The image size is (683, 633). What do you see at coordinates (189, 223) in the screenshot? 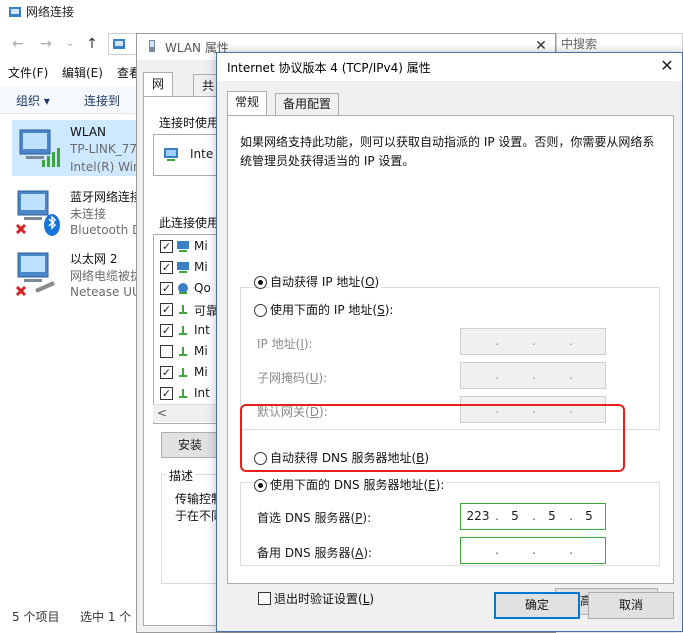
I see `uses-items-label: 此连接使用` at bounding box center [189, 223].